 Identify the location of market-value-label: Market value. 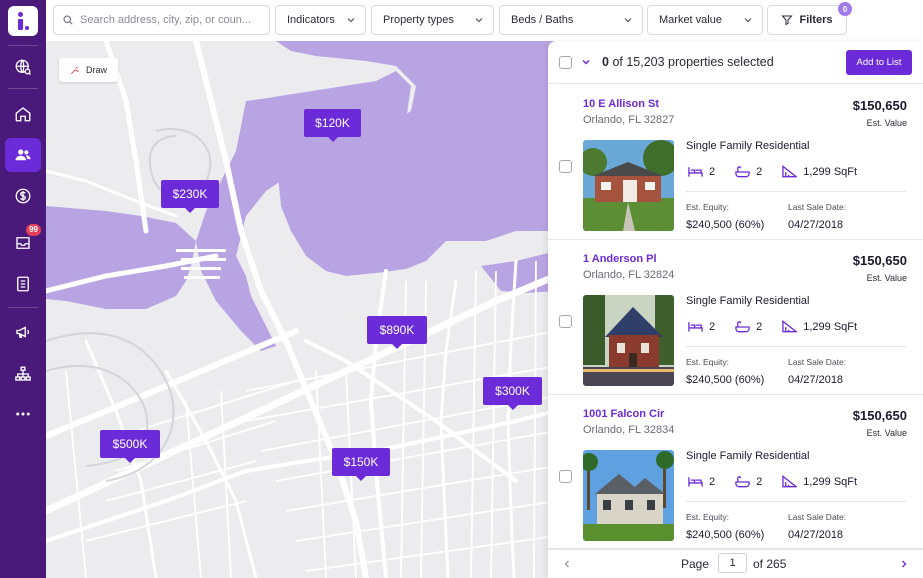
(690, 20).